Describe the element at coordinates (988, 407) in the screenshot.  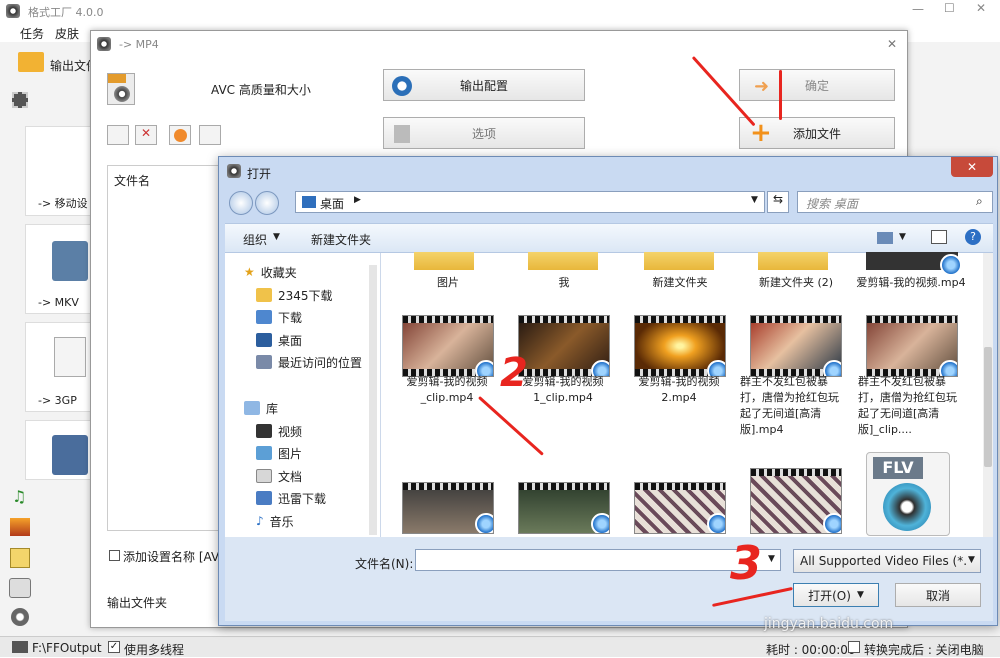
I see `file-scroll-thumb` at that location.